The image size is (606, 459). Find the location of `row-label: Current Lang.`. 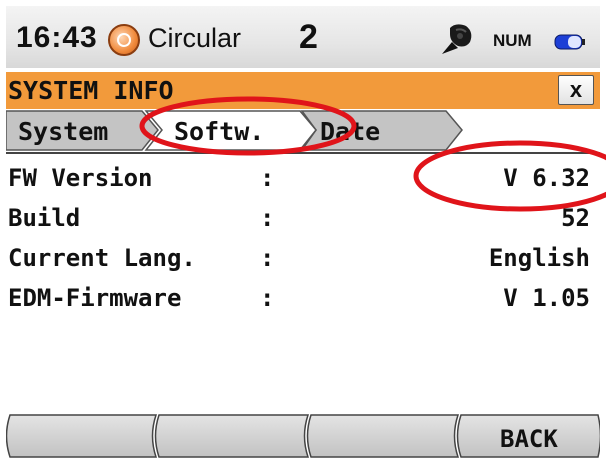

row-label: Current Lang. is located at coordinates (102, 258).